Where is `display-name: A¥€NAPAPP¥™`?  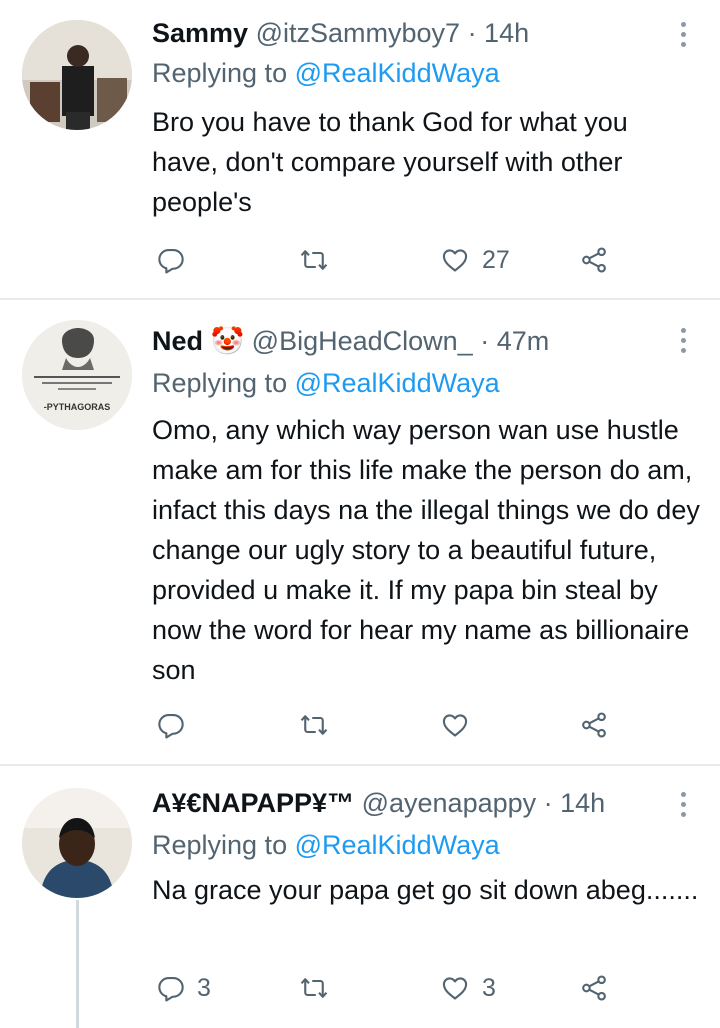 display-name: A¥€NAPAPP¥™ is located at coordinates (253, 803).